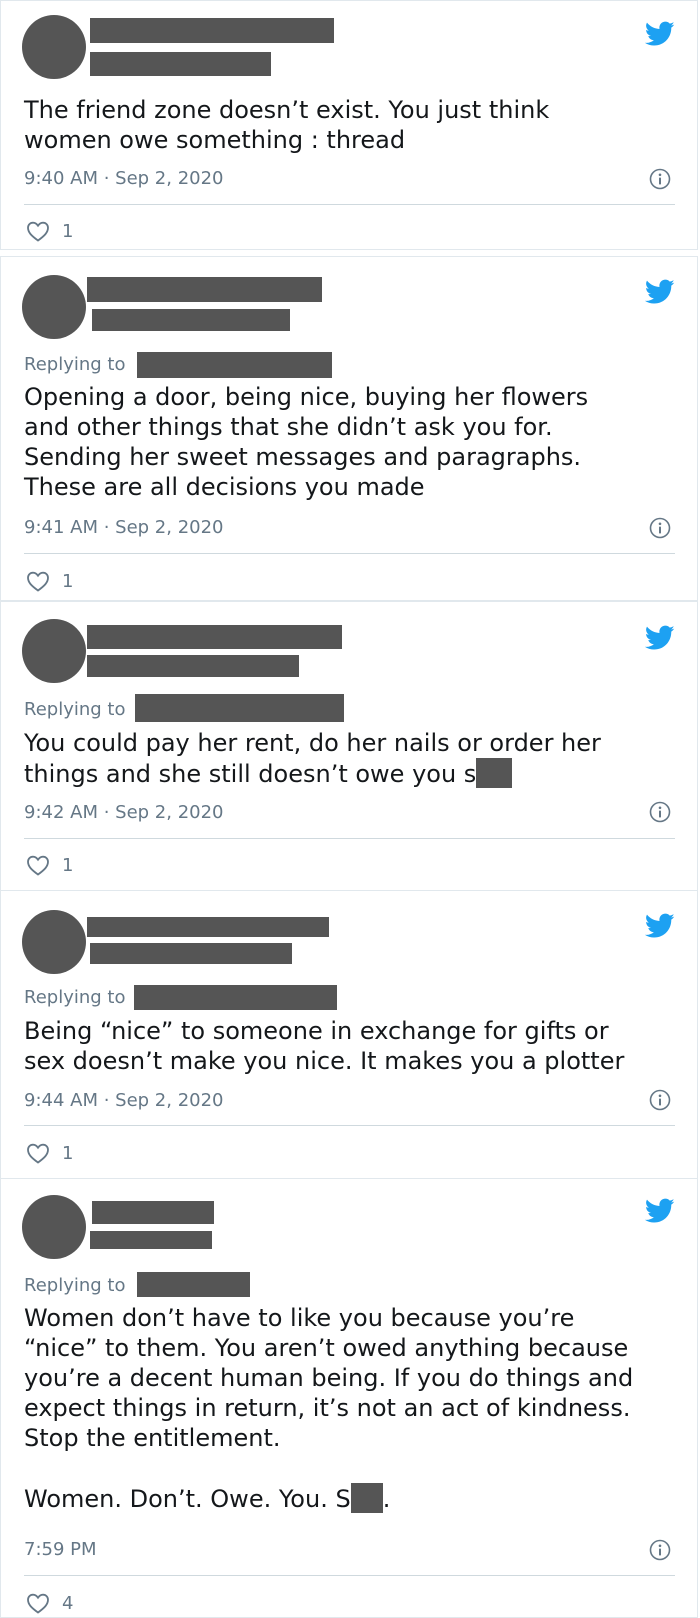 This screenshot has height=1618, width=700. What do you see at coordinates (124, 1100) in the screenshot?
I see `tweet-timestamp: 9:44 AM · Sep 2, 2020` at bounding box center [124, 1100].